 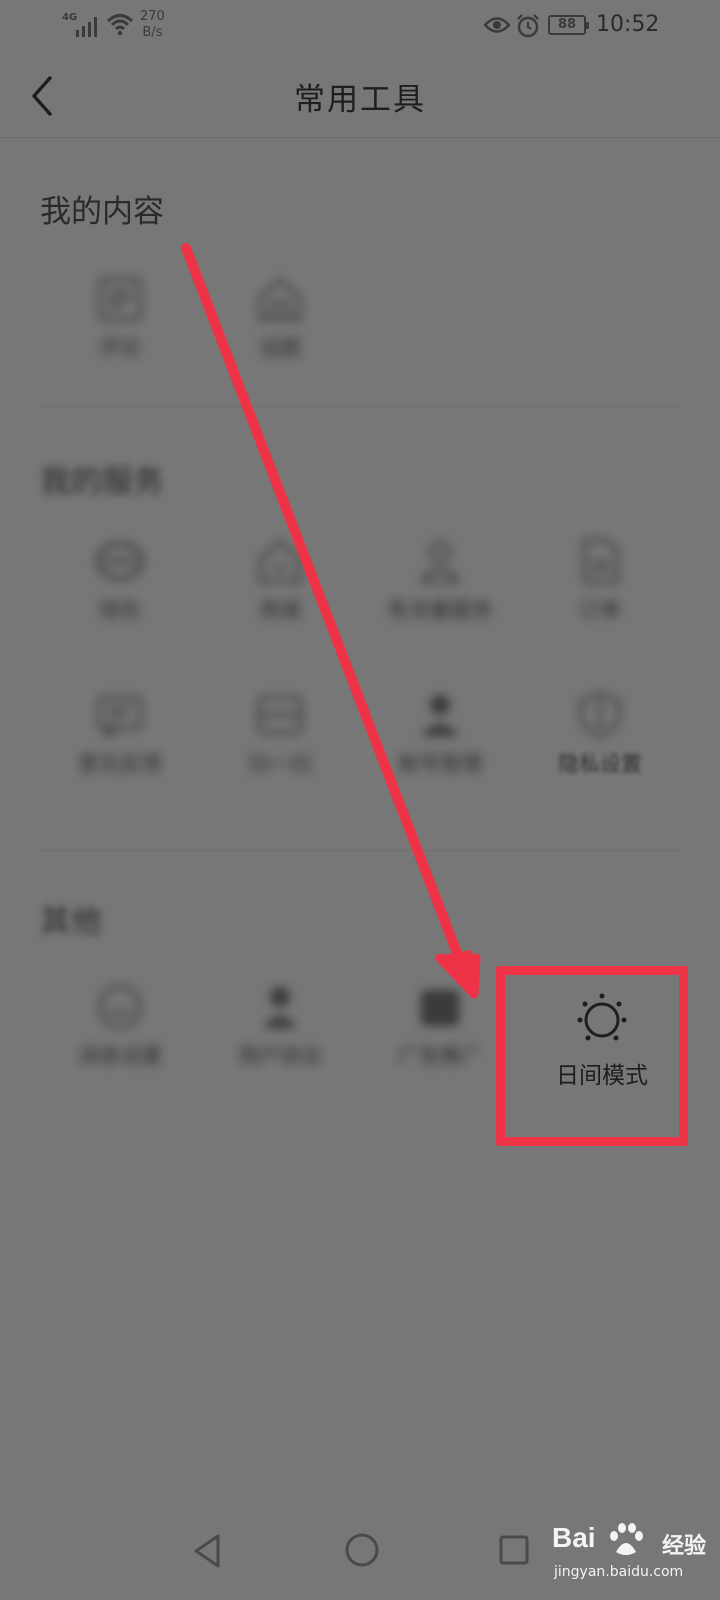 I want to click on grid-item-feedback: 意见反馈, so click(x=120, y=747).